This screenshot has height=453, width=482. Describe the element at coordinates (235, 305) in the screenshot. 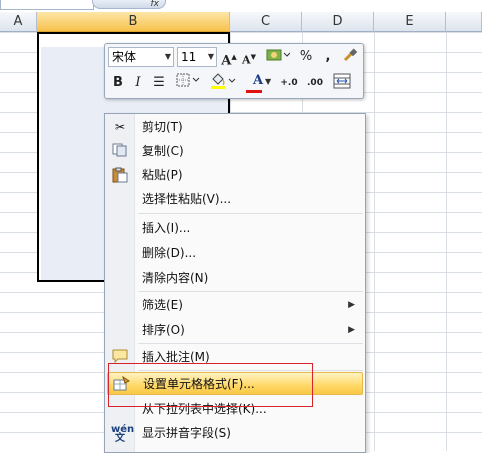

I see `menu-item-filter: 筛选(E) ▶` at that location.